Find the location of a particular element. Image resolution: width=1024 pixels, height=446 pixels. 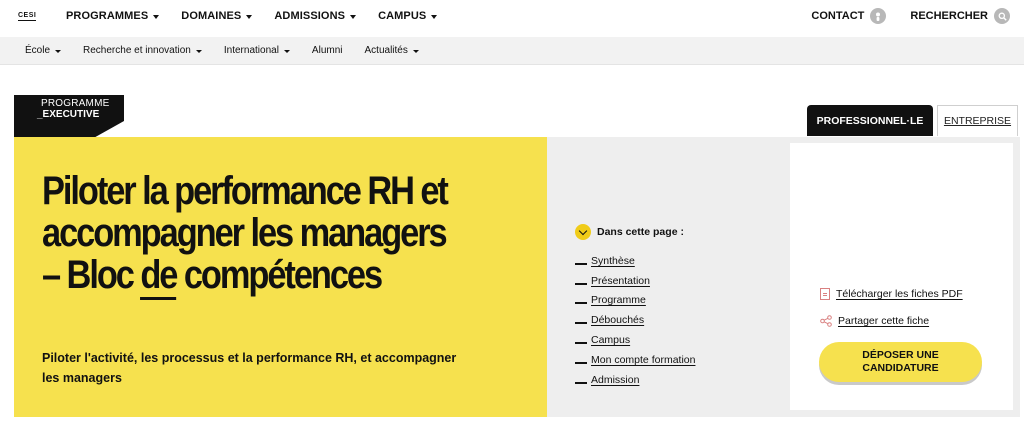

chevron-down-icon is located at coordinates (583, 232).